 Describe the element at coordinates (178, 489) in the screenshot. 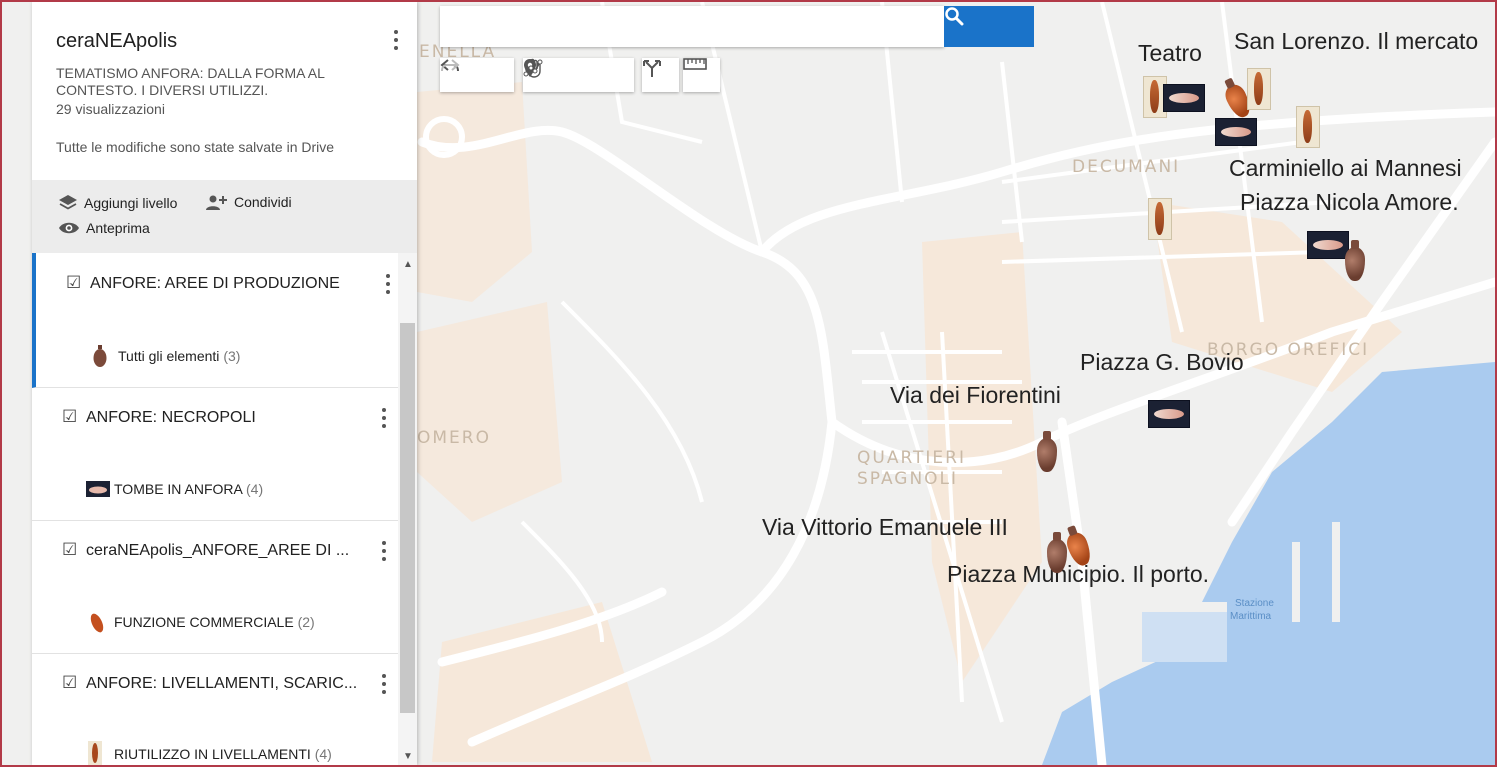

I see `item-label-text: TOMBE IN ANFORA` at that location.